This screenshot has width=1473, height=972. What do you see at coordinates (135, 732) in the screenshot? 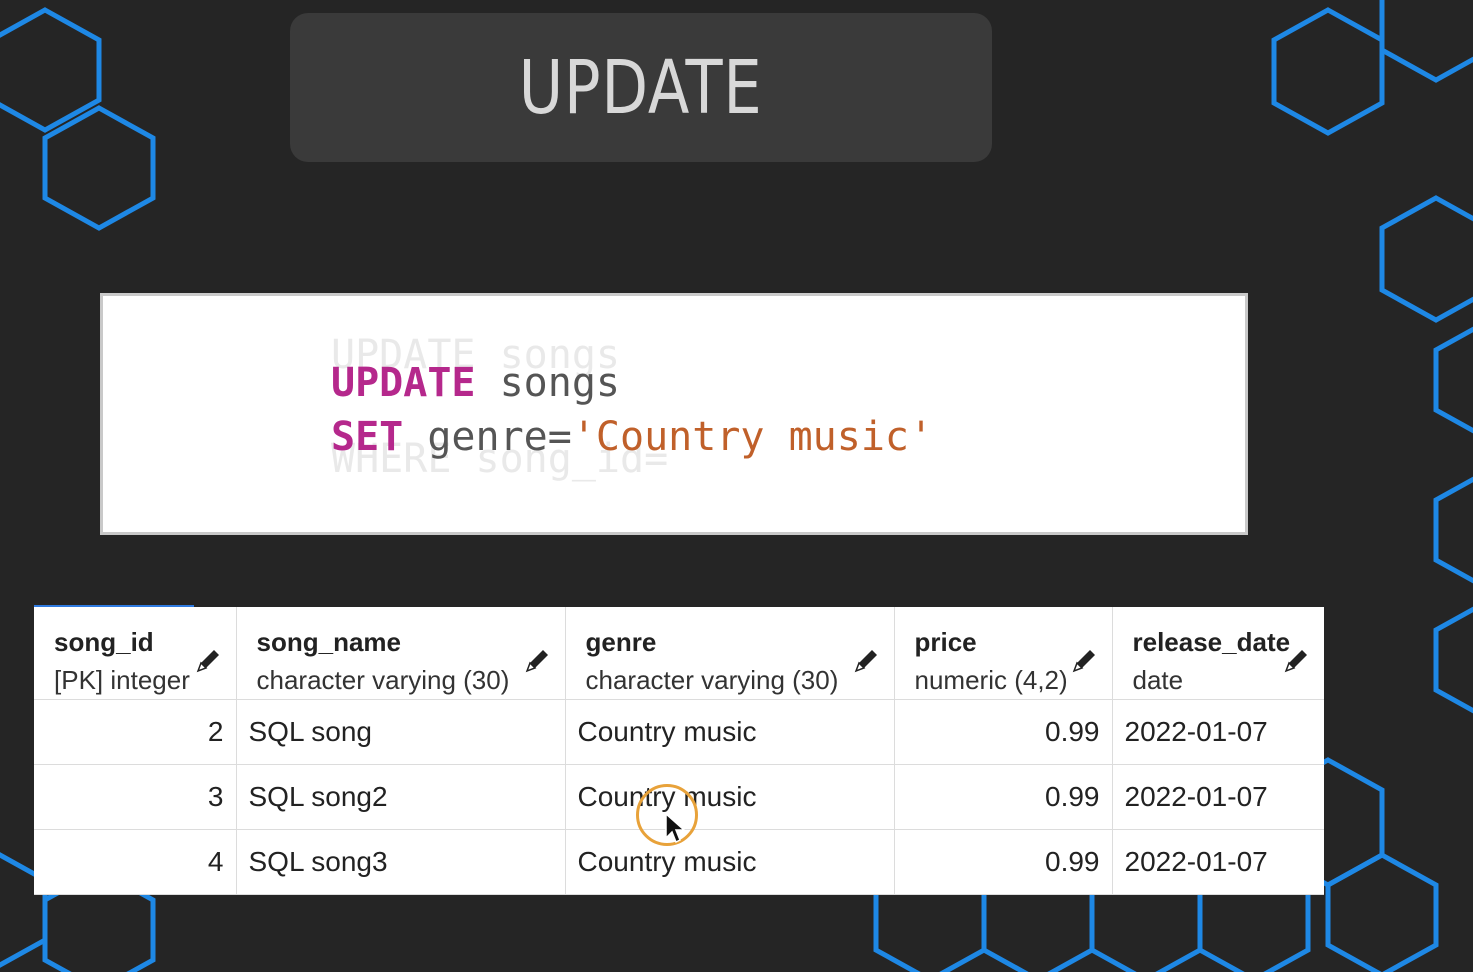
I see `cell-song-id: 2` at bounding box center [135, 732].